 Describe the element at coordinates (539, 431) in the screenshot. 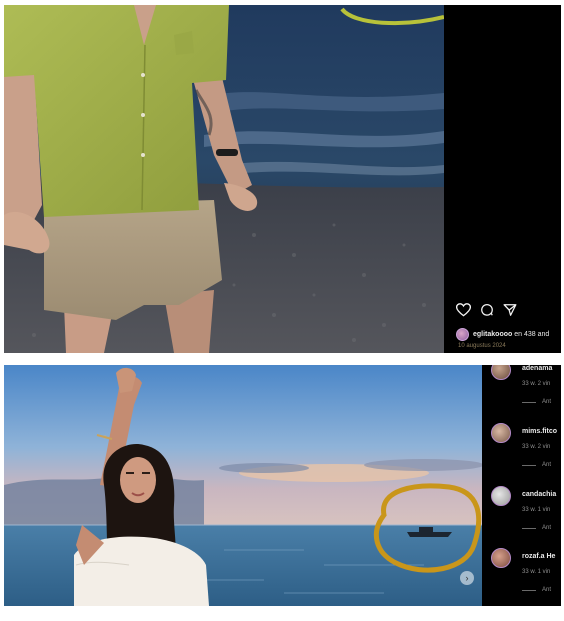

I see `comment-username: mims.fitco` at that location.